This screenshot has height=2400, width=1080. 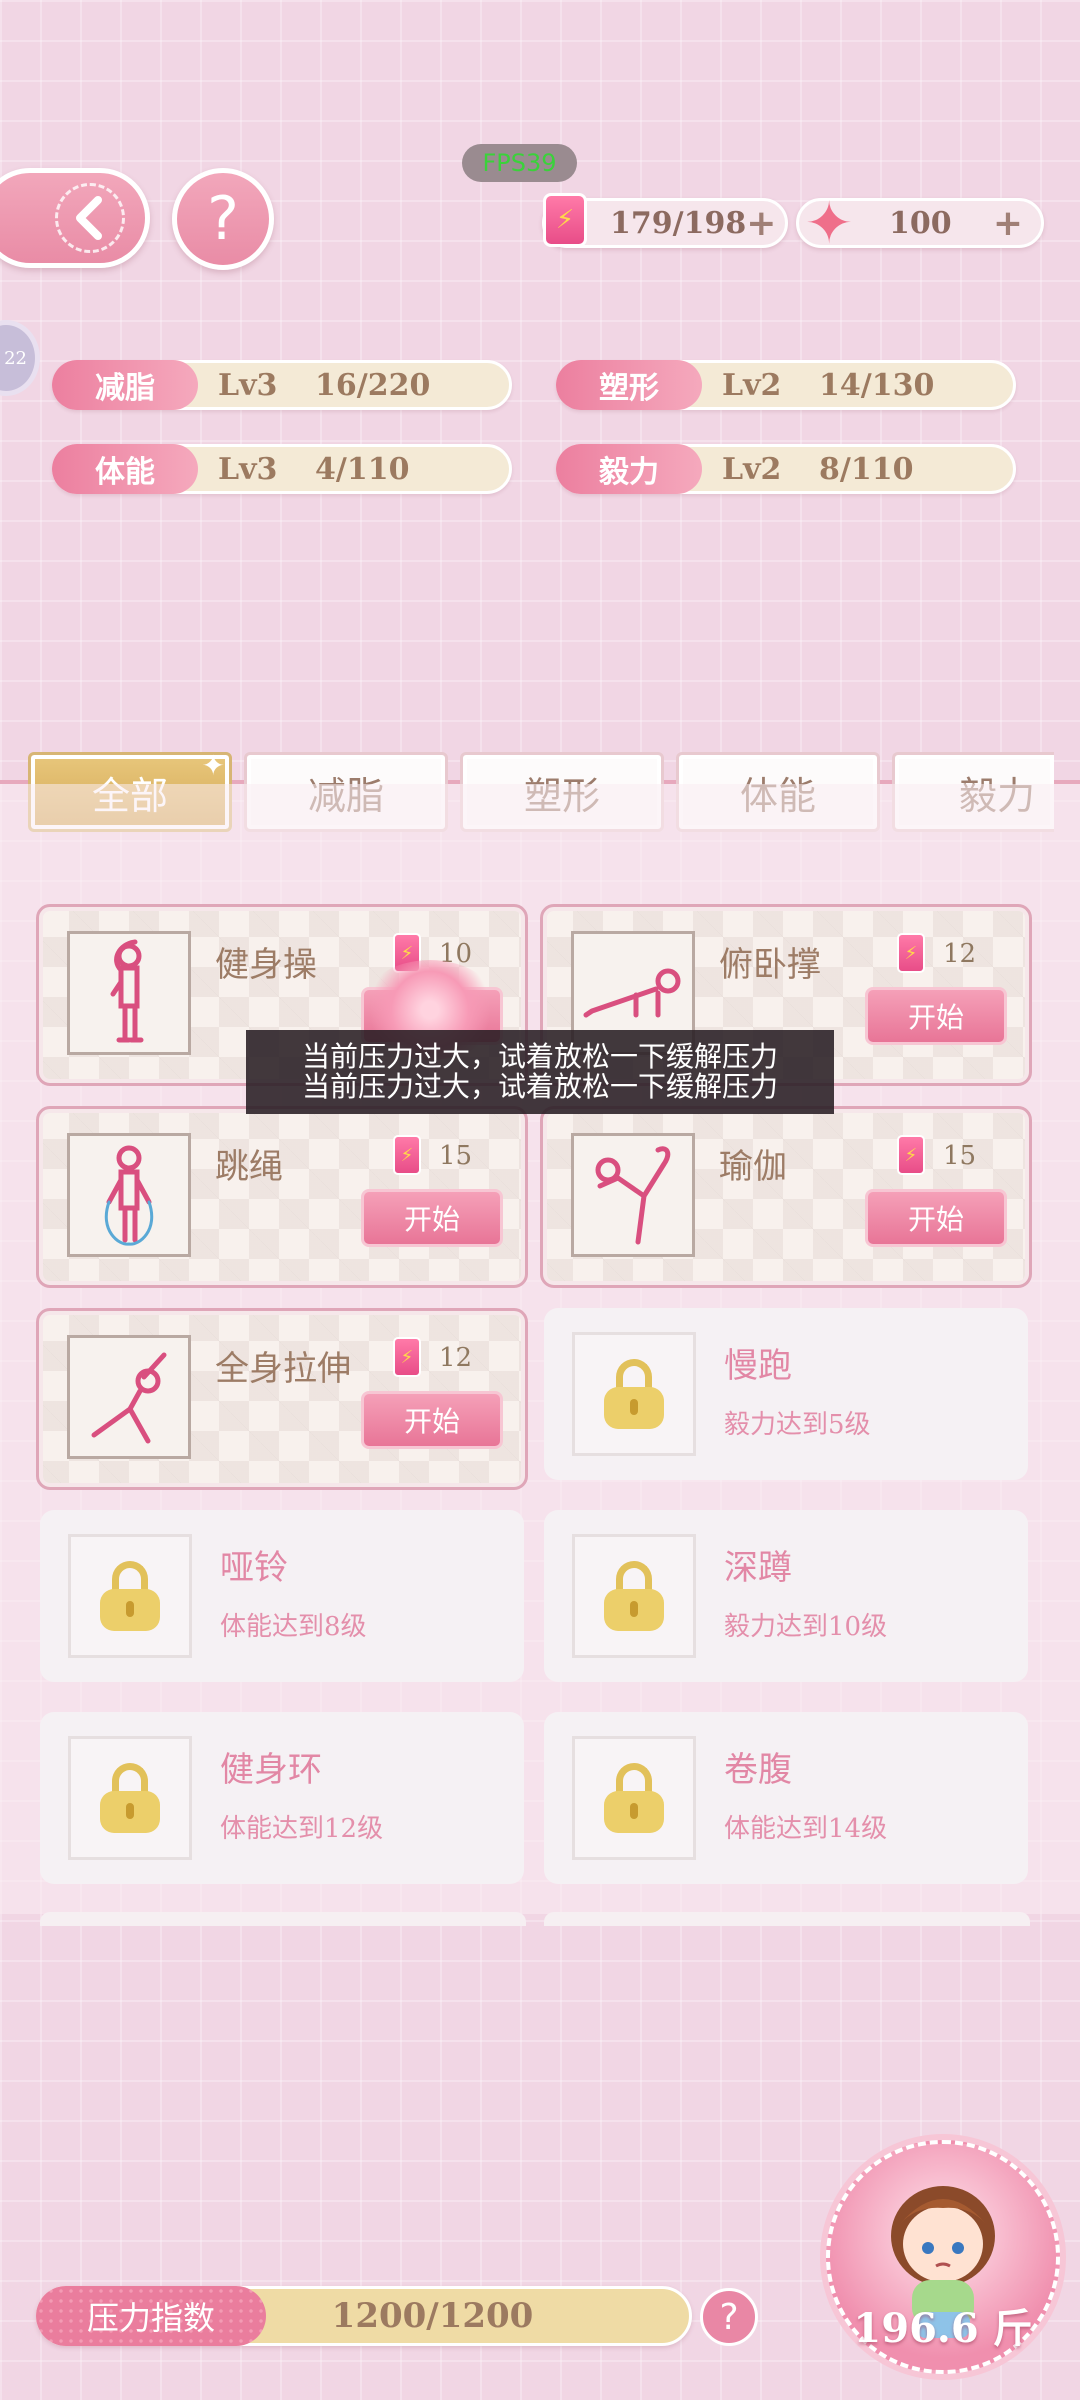 What do you see at coordinates (866, 469) in the screenshot?
I see `stat-exp: 8/110` at bounding box center [866, 469].